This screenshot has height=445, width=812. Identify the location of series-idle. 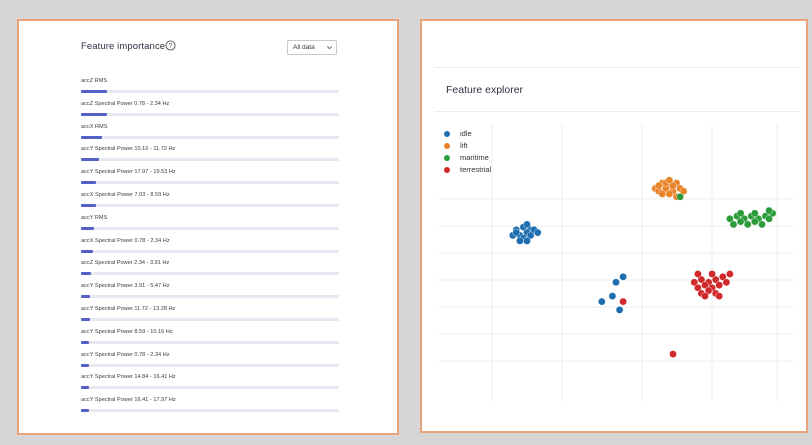
(568, 267).